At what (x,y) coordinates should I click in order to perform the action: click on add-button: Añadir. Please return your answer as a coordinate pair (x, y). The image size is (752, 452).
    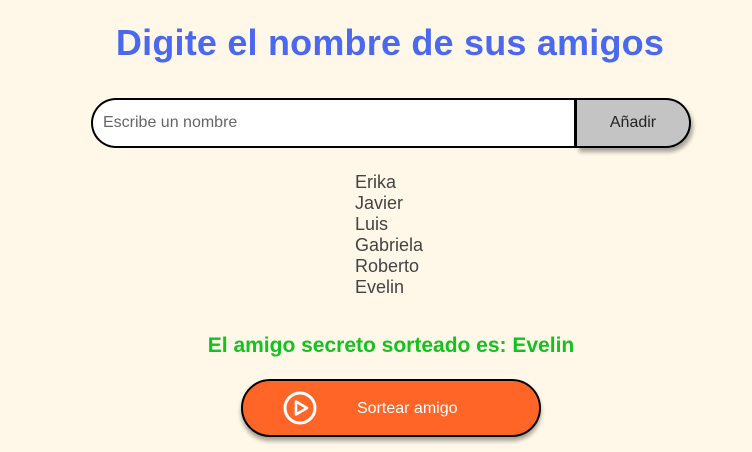
    Looking at the image, I should click on (634, 123).